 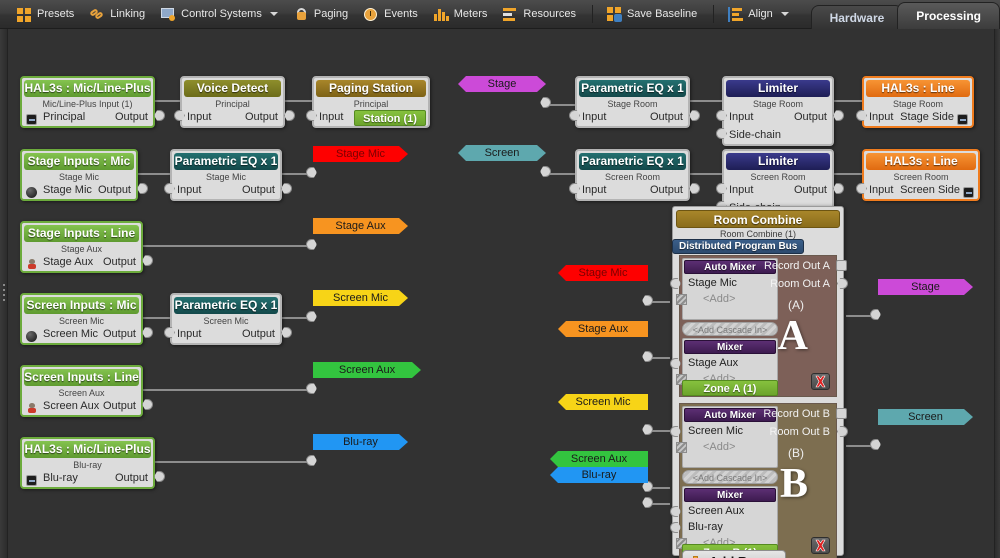 What do you see at coordinates (758, 14) in the screenshot?
I see `toolbar-align-button: Align` at bounding box center [758, 14].